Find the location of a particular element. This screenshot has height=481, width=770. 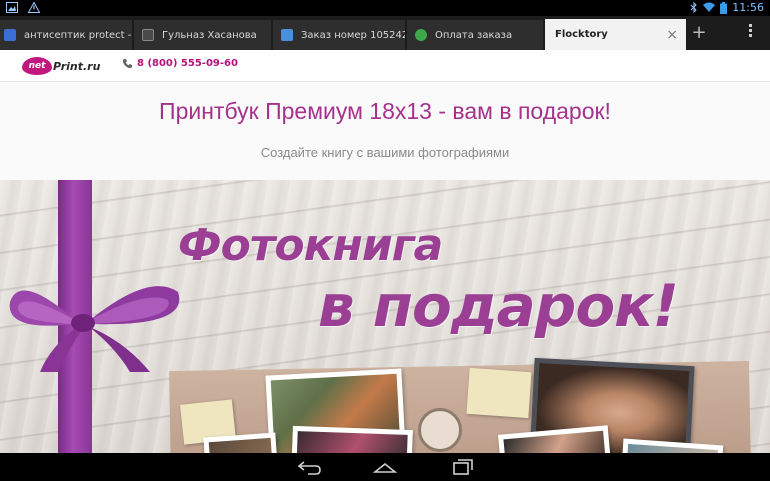

tab-label: Flocktory is located at coordinates (581, 34).